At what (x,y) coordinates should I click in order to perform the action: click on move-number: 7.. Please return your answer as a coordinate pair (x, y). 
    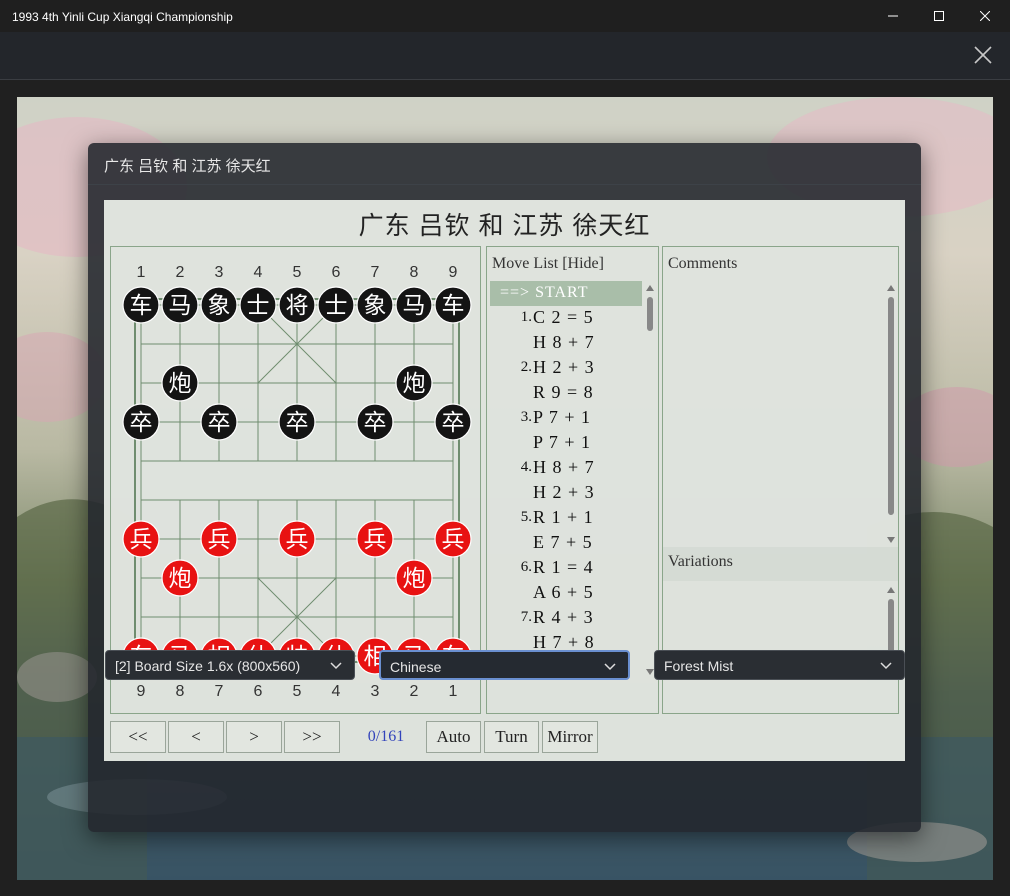
    Looking at the image, I should click on (526, 617).